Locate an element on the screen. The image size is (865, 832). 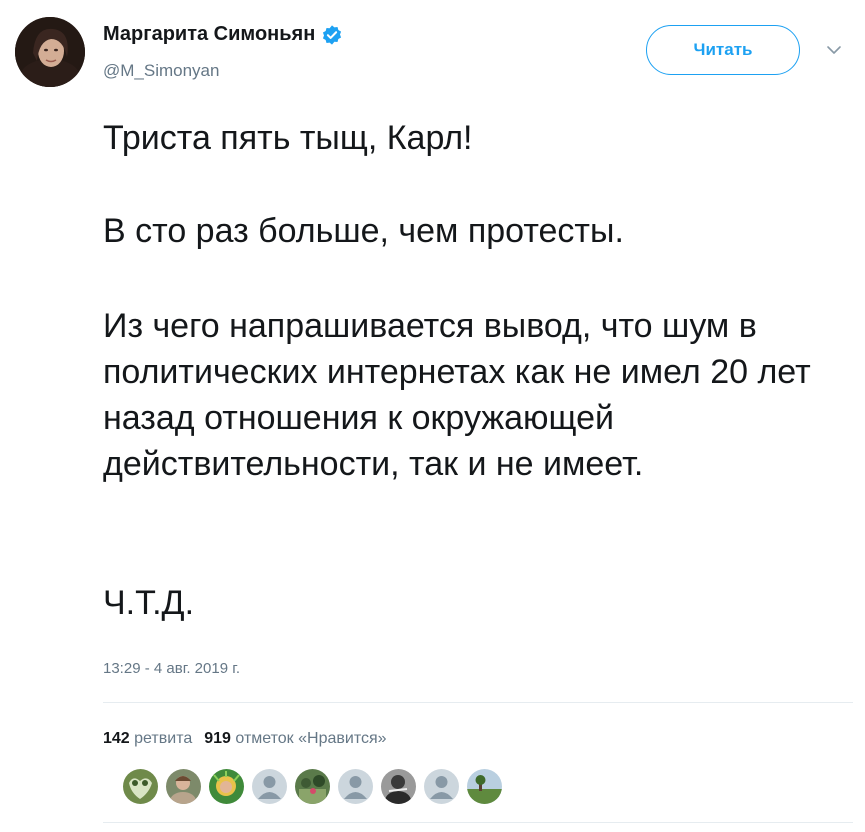
follow-button: Читать is located at coordinates (723, 50).